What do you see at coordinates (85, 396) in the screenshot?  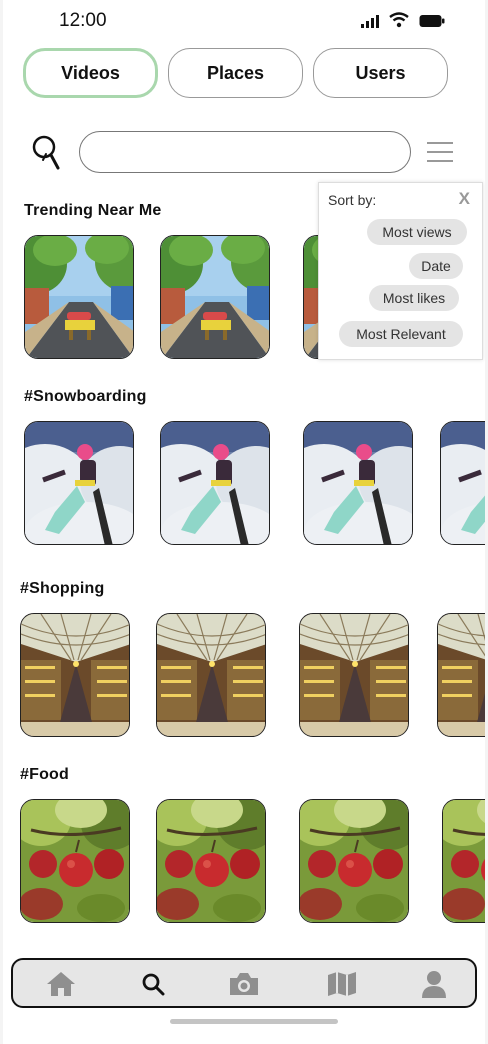 I see `section-title-snowboarding: #Snowboarding` at bounding box center [85, 396].